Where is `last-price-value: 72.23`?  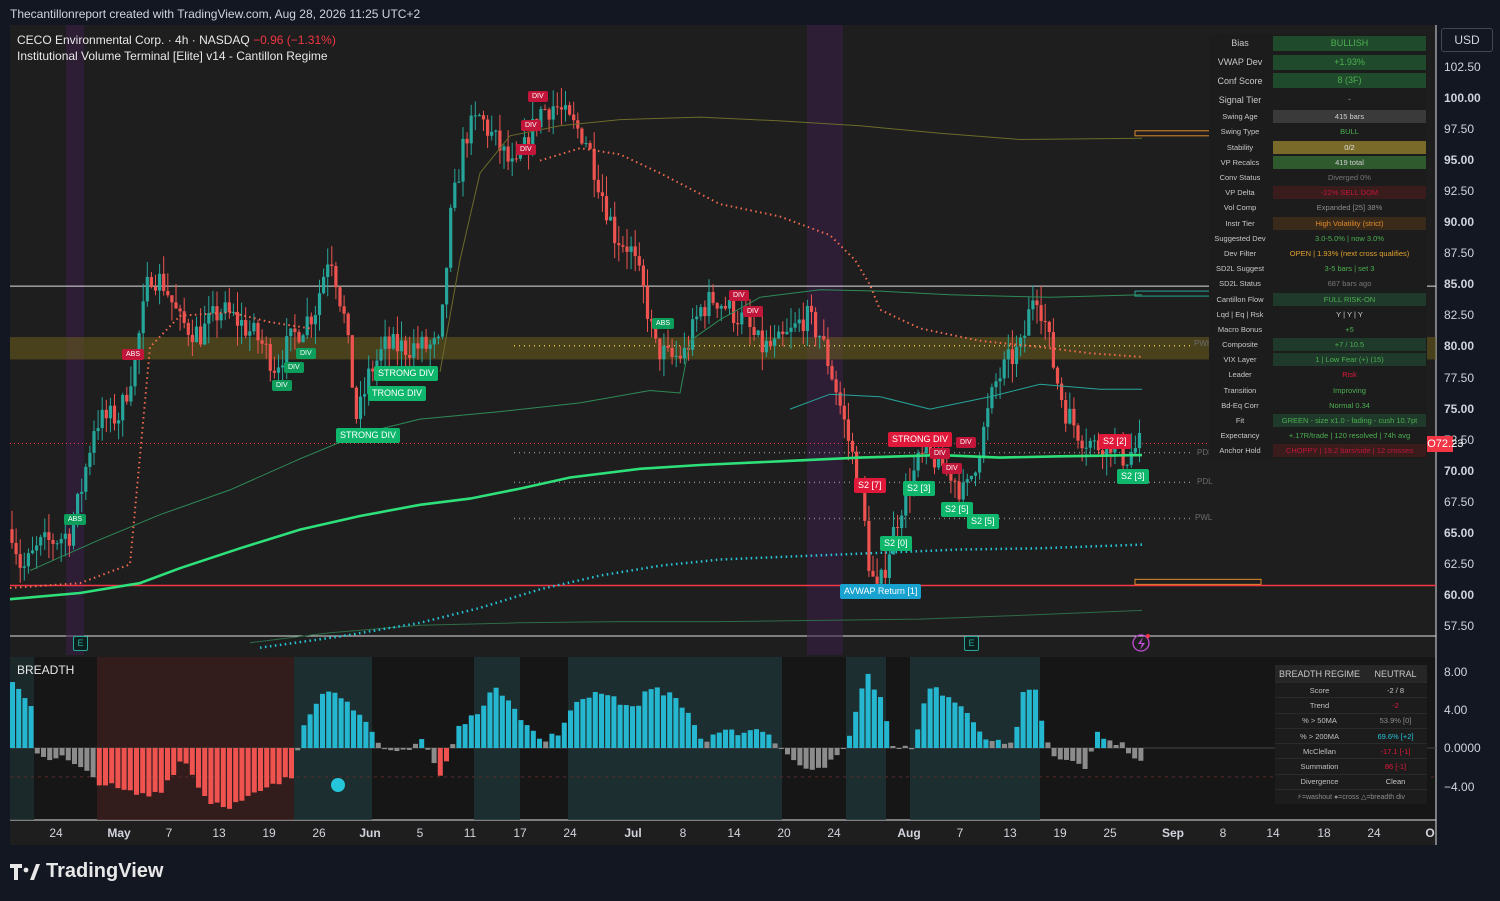
last-price-value: 72.23 is located at coordinates (1449, 444).